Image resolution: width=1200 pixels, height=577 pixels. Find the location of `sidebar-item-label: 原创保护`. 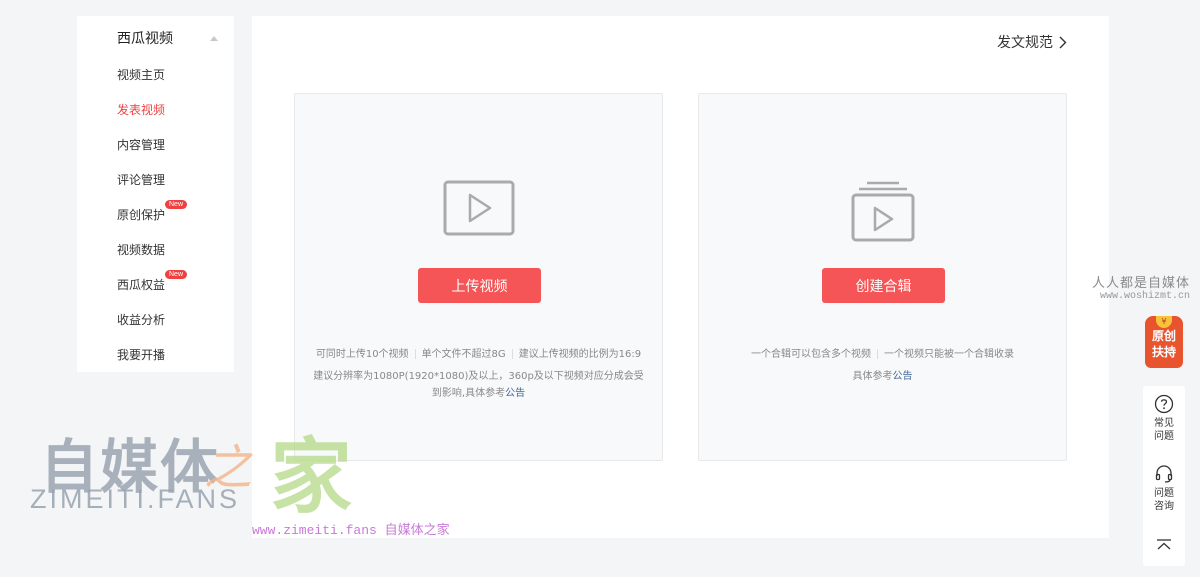

sidebar-item-label: 原创保护 is located at coordinates (141, 215).